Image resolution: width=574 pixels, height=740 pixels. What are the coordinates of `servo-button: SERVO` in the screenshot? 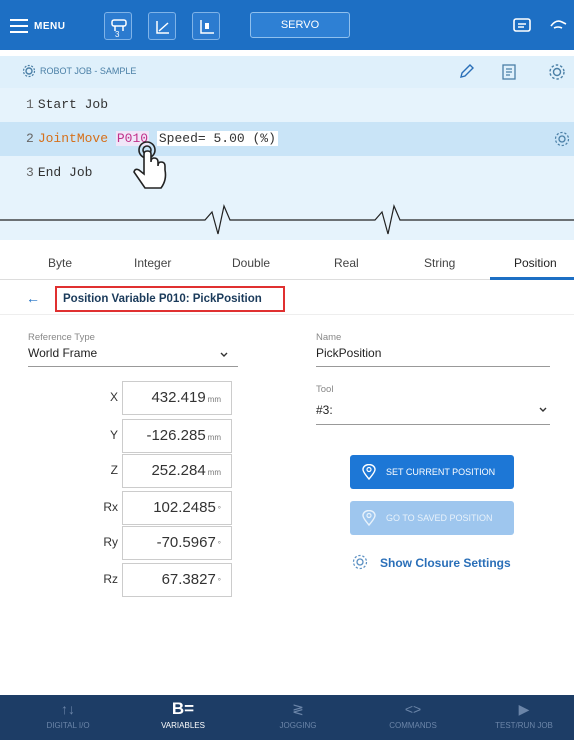 It's located at (300, 25).